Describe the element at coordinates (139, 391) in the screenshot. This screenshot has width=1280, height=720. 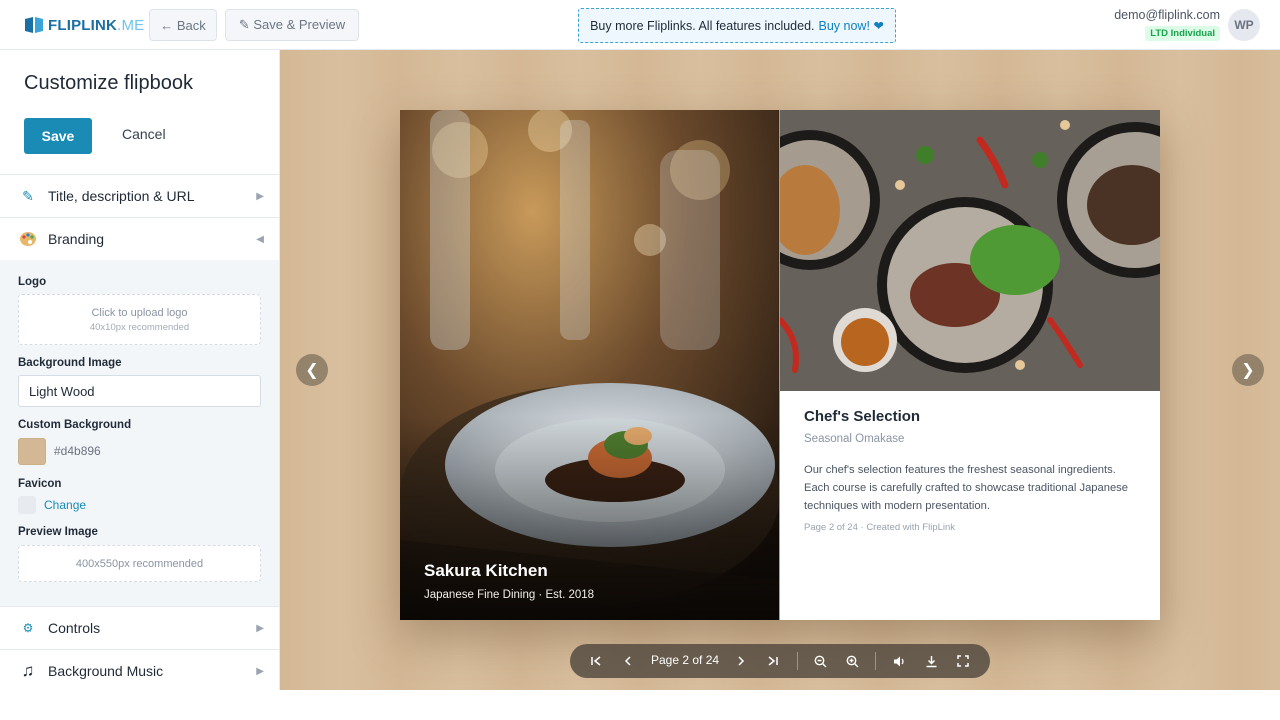
I see `background-image-select: Light Wood` at that location.